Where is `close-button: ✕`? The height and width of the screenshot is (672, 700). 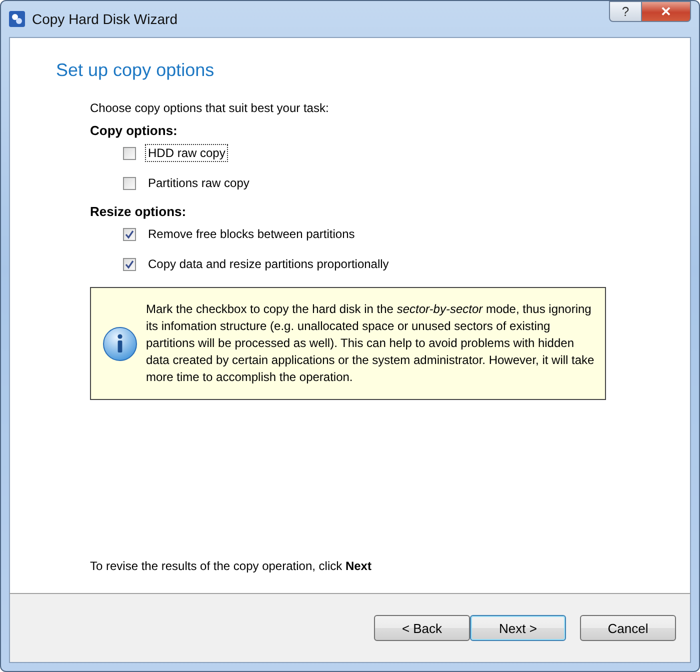 close-button: ✕ is located at coordinates (666, 11).